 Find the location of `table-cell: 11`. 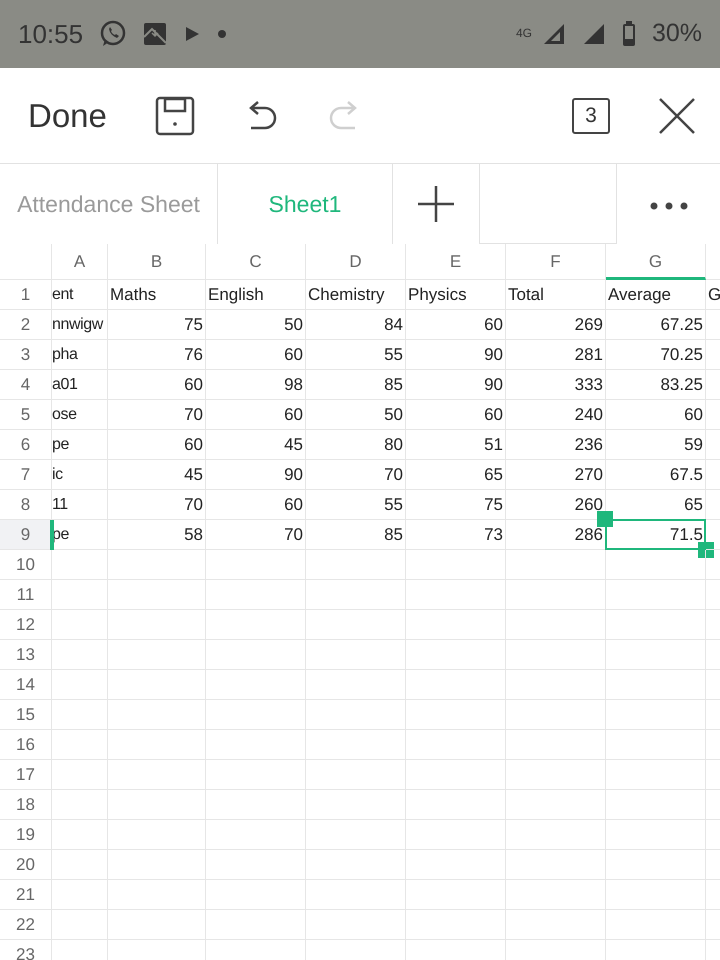

table-cell: 11 is located at coordinates (80, 505).